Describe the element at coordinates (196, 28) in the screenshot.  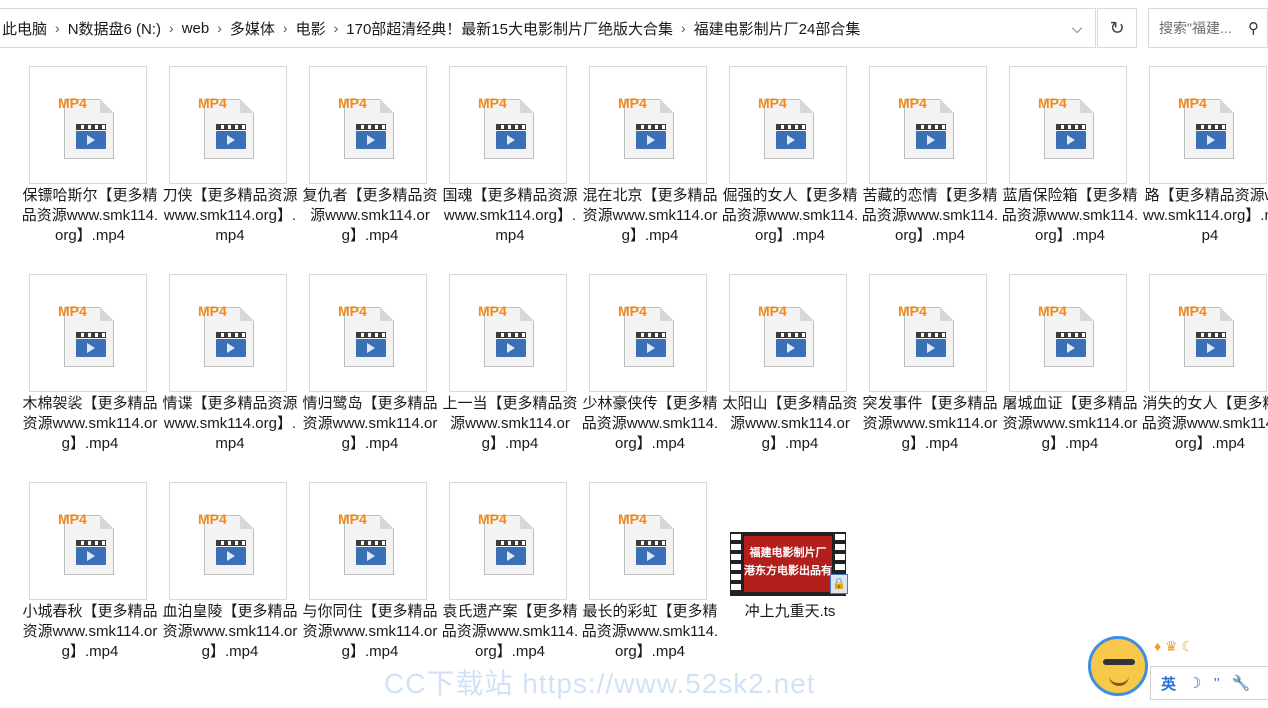
I see `breadcrumb-item: web` at that location.